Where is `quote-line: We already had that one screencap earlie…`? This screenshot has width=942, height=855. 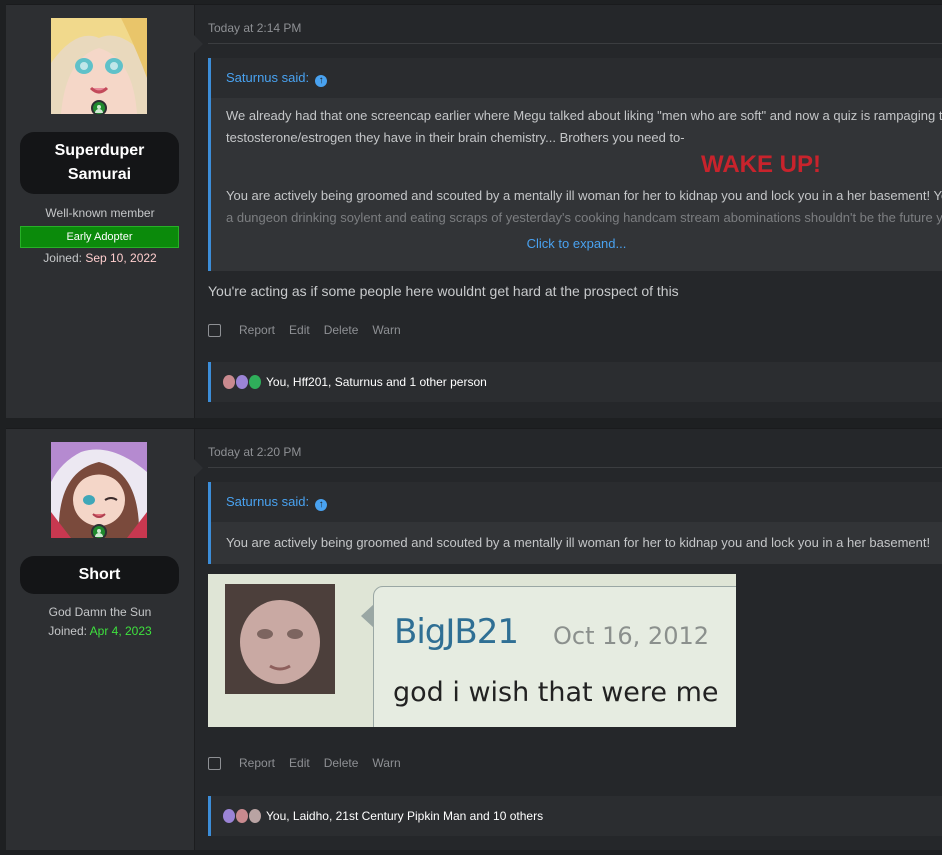 quote-line: We already had that one screencap earlie… is located at coordinates (584, 115).